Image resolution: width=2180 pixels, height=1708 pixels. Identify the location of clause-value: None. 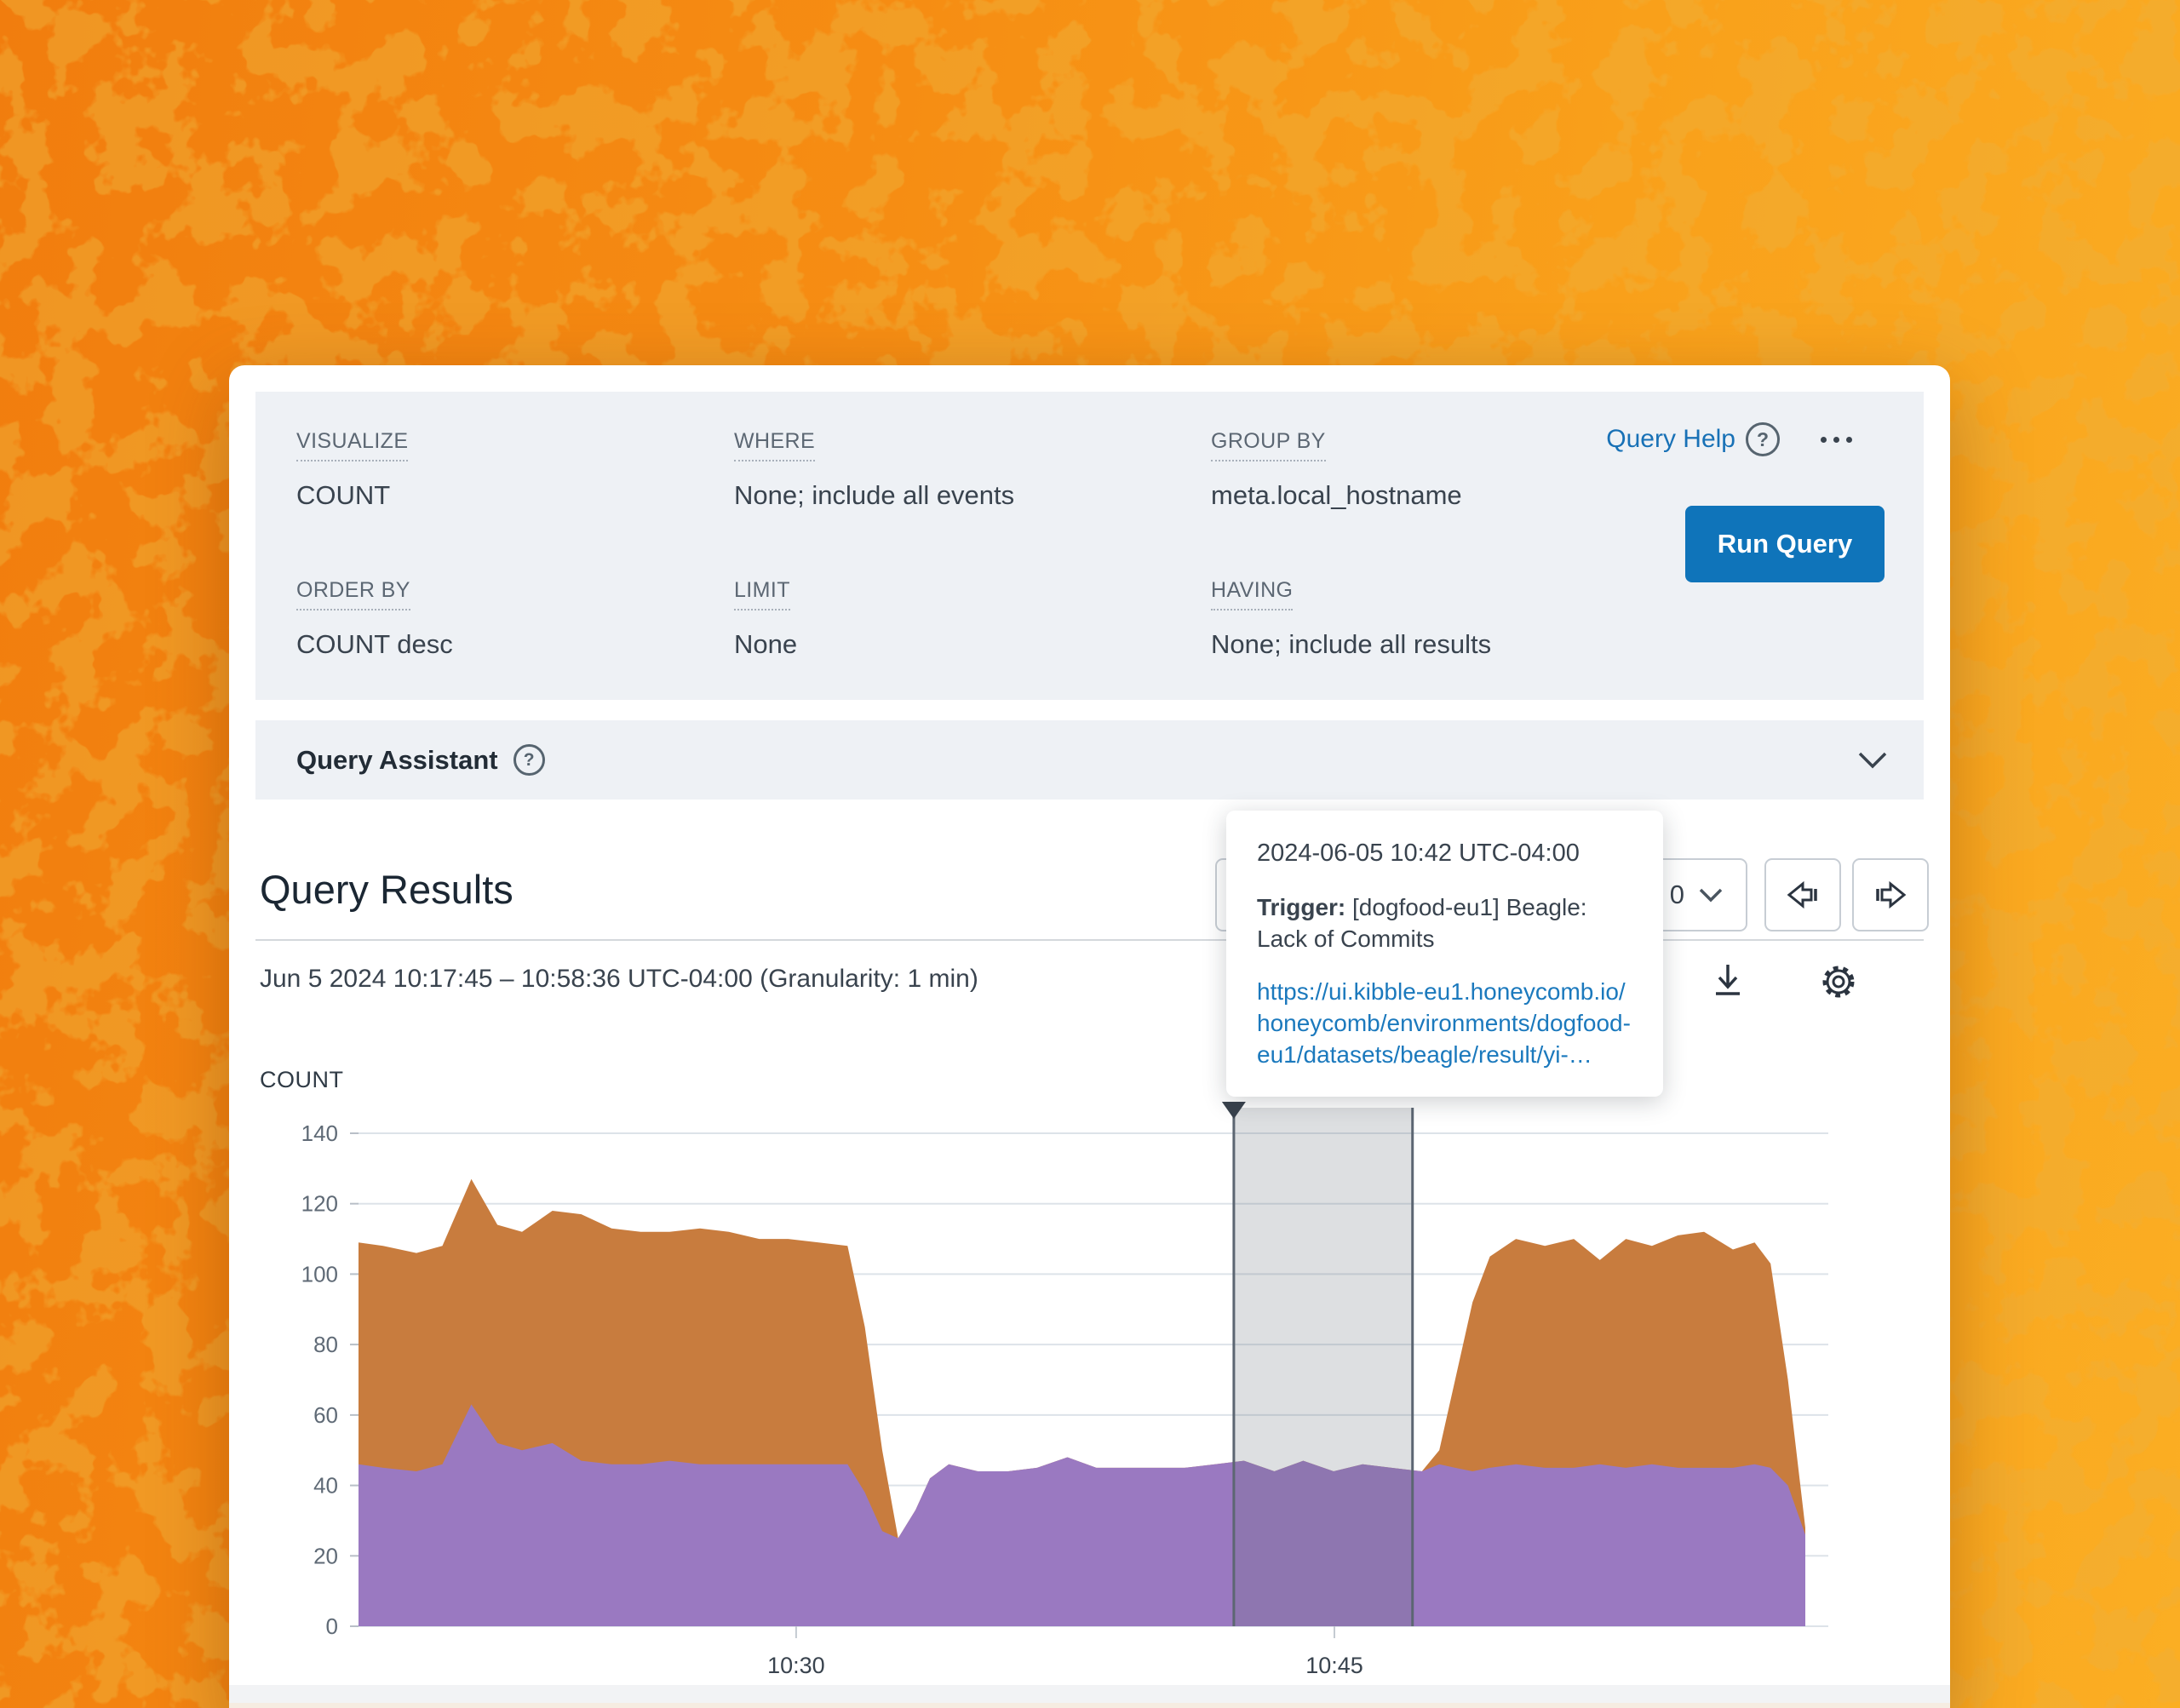
(765, 644).